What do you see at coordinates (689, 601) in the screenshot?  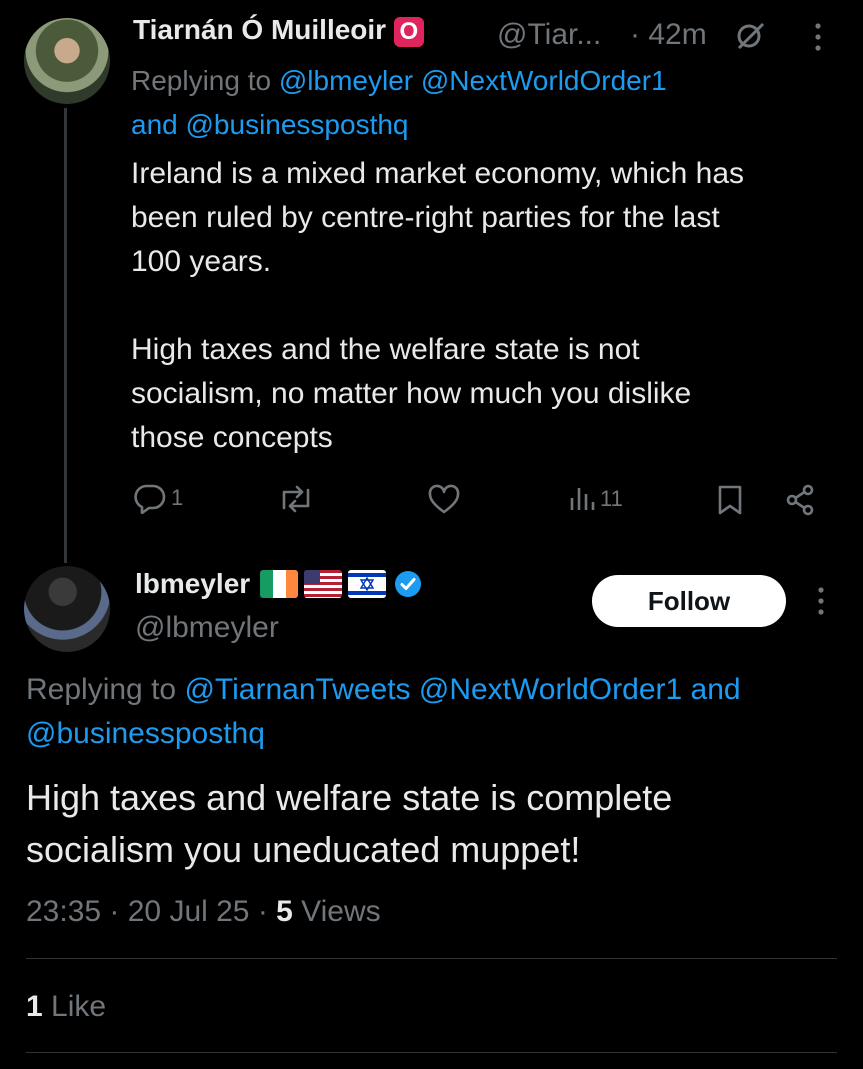 I see `follow-button: Follow` at bounding box center [689, 601].